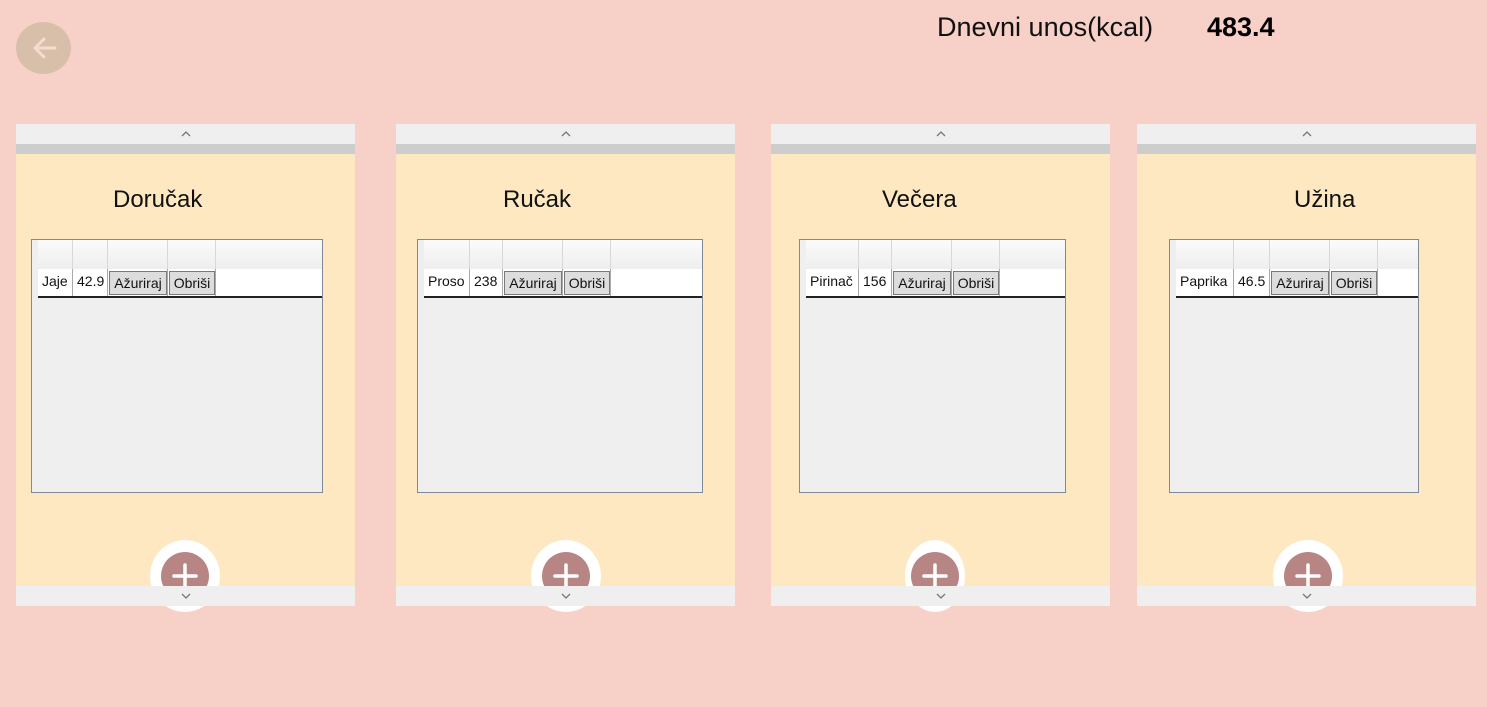 Image resolution: width=1487 pixels, height=707 pixels. I want to click on food-name-cell: Jaje, so click(55, 282).